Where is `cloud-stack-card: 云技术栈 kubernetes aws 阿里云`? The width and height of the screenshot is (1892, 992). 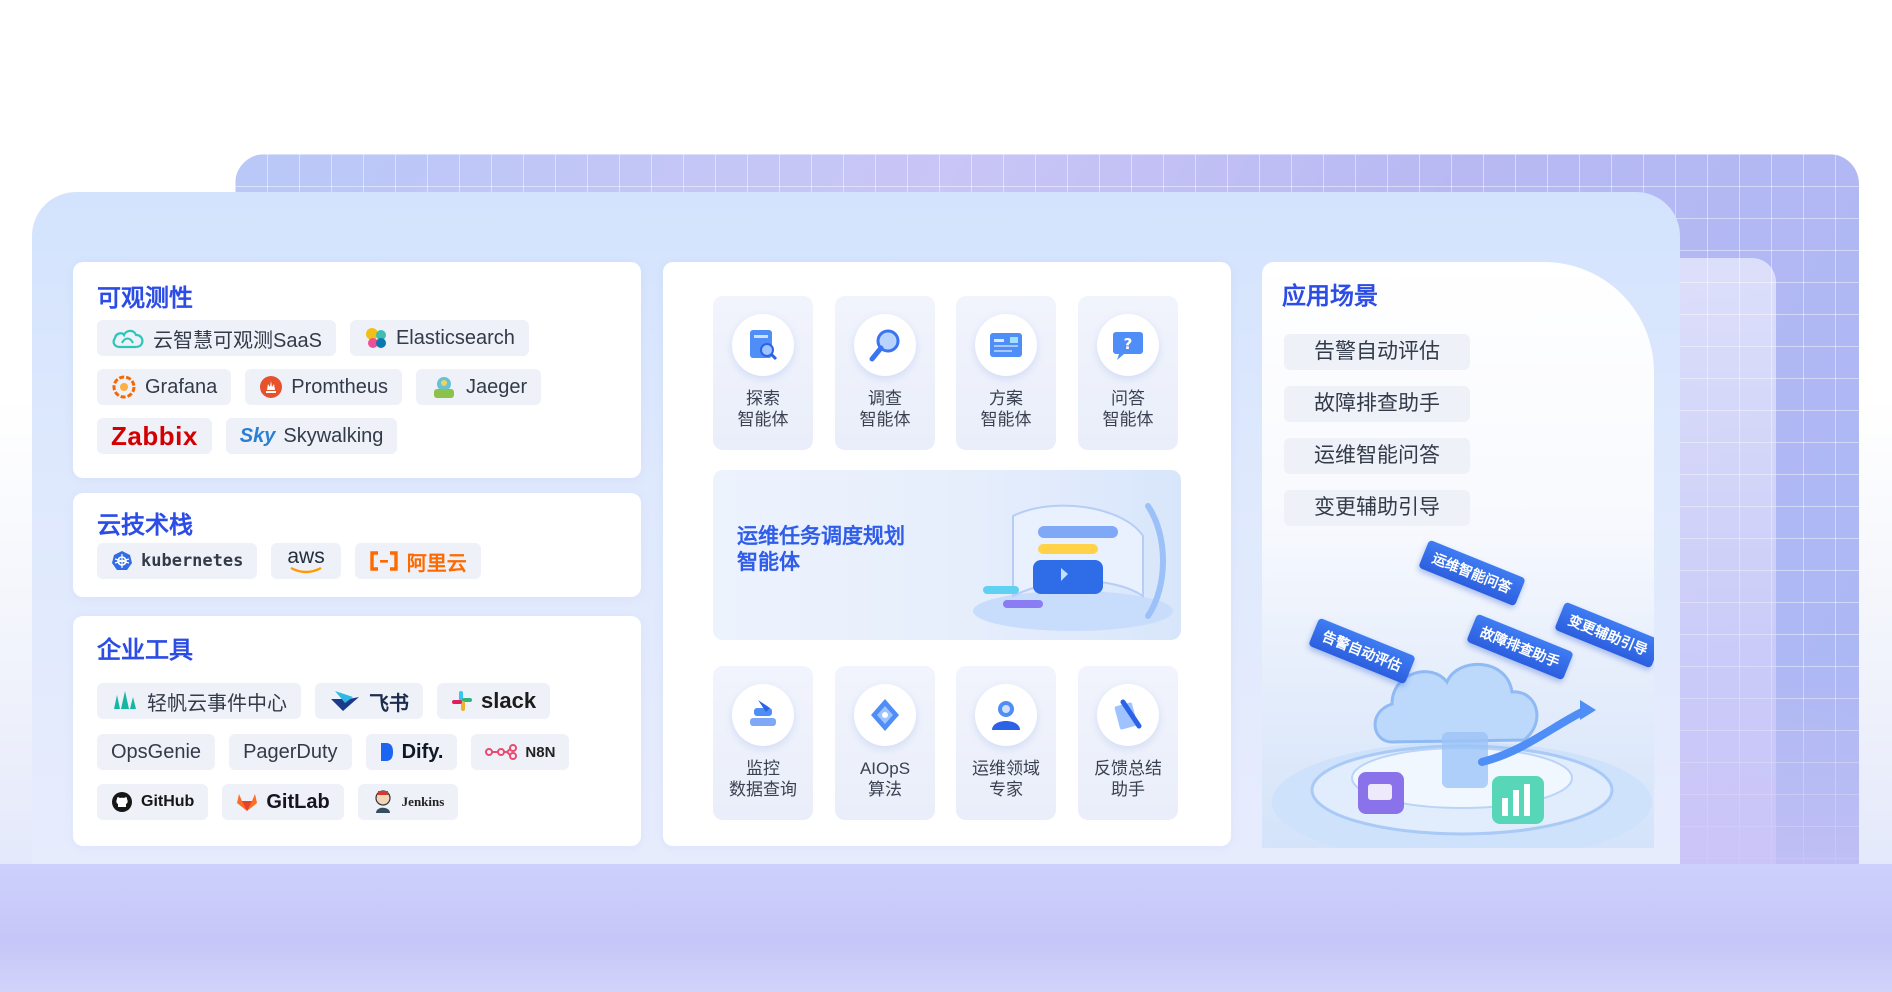
cloud-stack-card: 云技术栈 kubernetes aws 阿里云 is located at coordinates (357, 545).